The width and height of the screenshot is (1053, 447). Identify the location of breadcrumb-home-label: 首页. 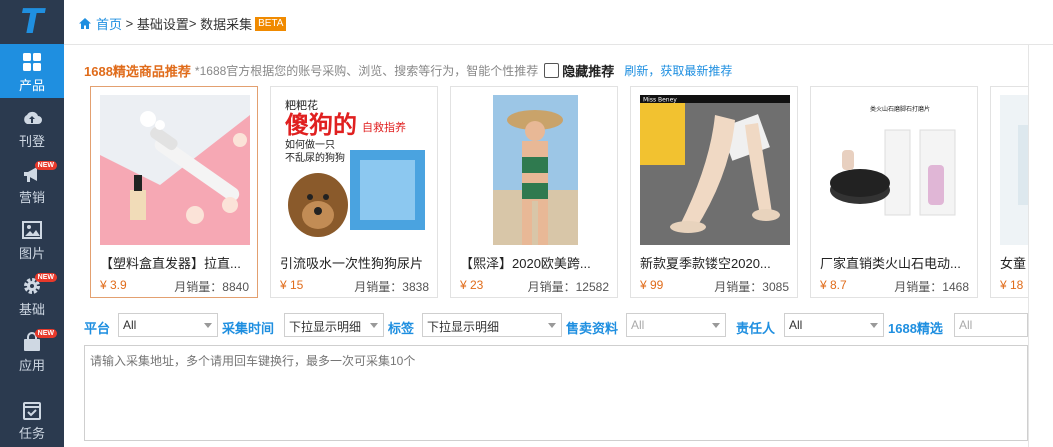
(109, 24).